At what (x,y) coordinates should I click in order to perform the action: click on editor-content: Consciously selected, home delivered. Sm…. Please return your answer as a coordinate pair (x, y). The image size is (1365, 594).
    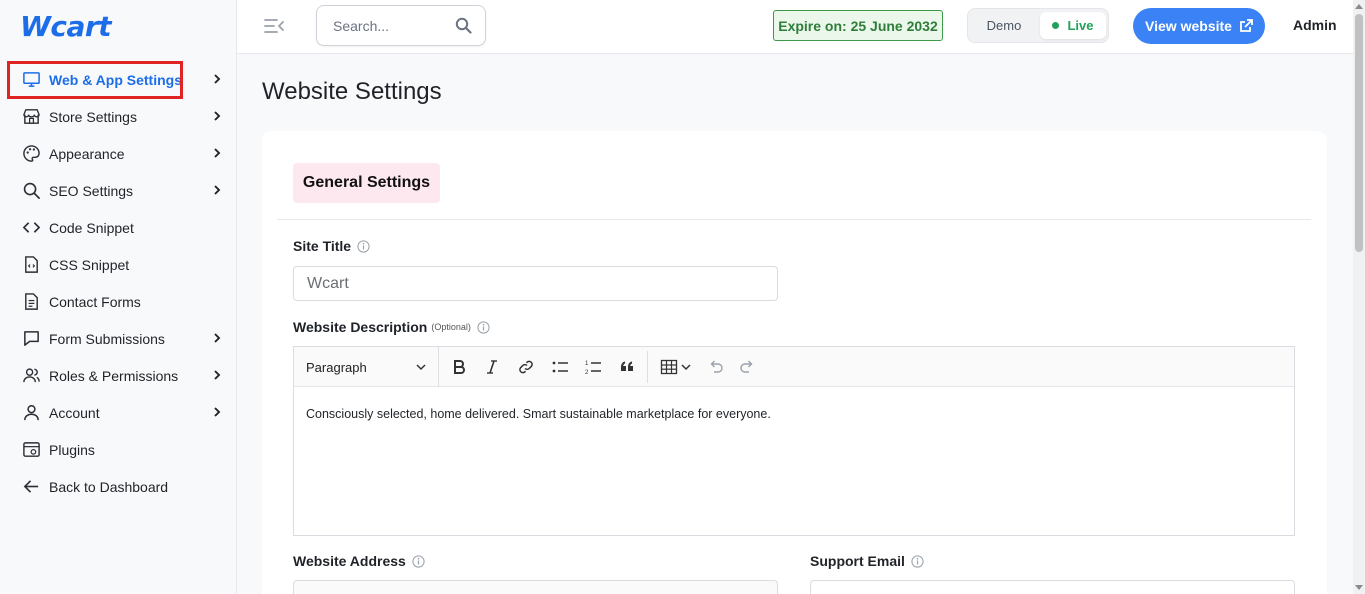
    Looking at the image, I should click on (538, 414).